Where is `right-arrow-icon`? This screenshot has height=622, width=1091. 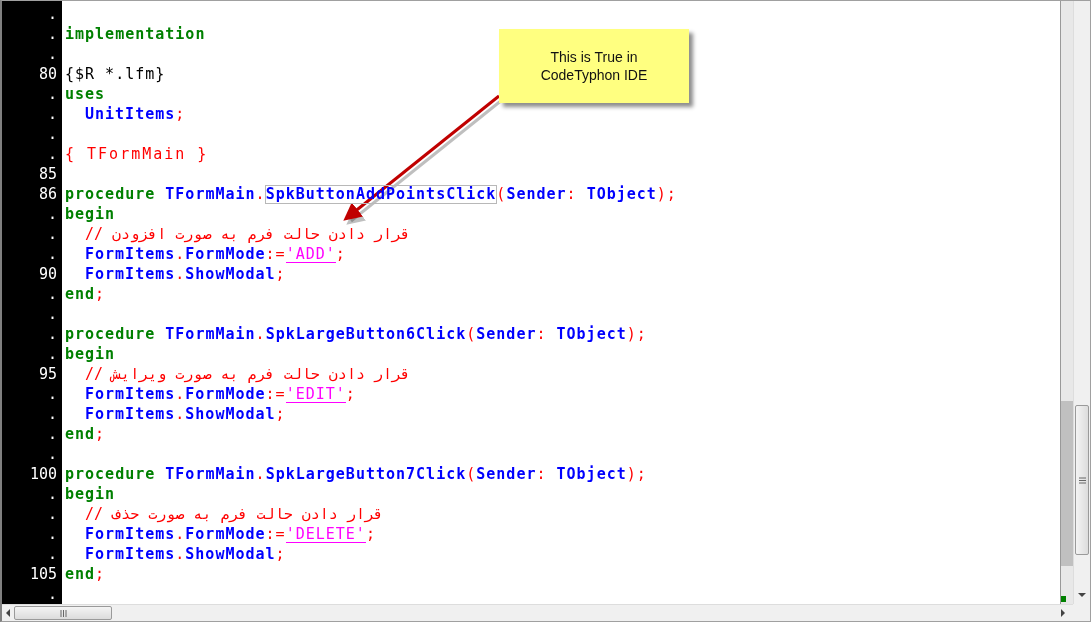
right-arrow-icon is located at coordinates (1063, 613).